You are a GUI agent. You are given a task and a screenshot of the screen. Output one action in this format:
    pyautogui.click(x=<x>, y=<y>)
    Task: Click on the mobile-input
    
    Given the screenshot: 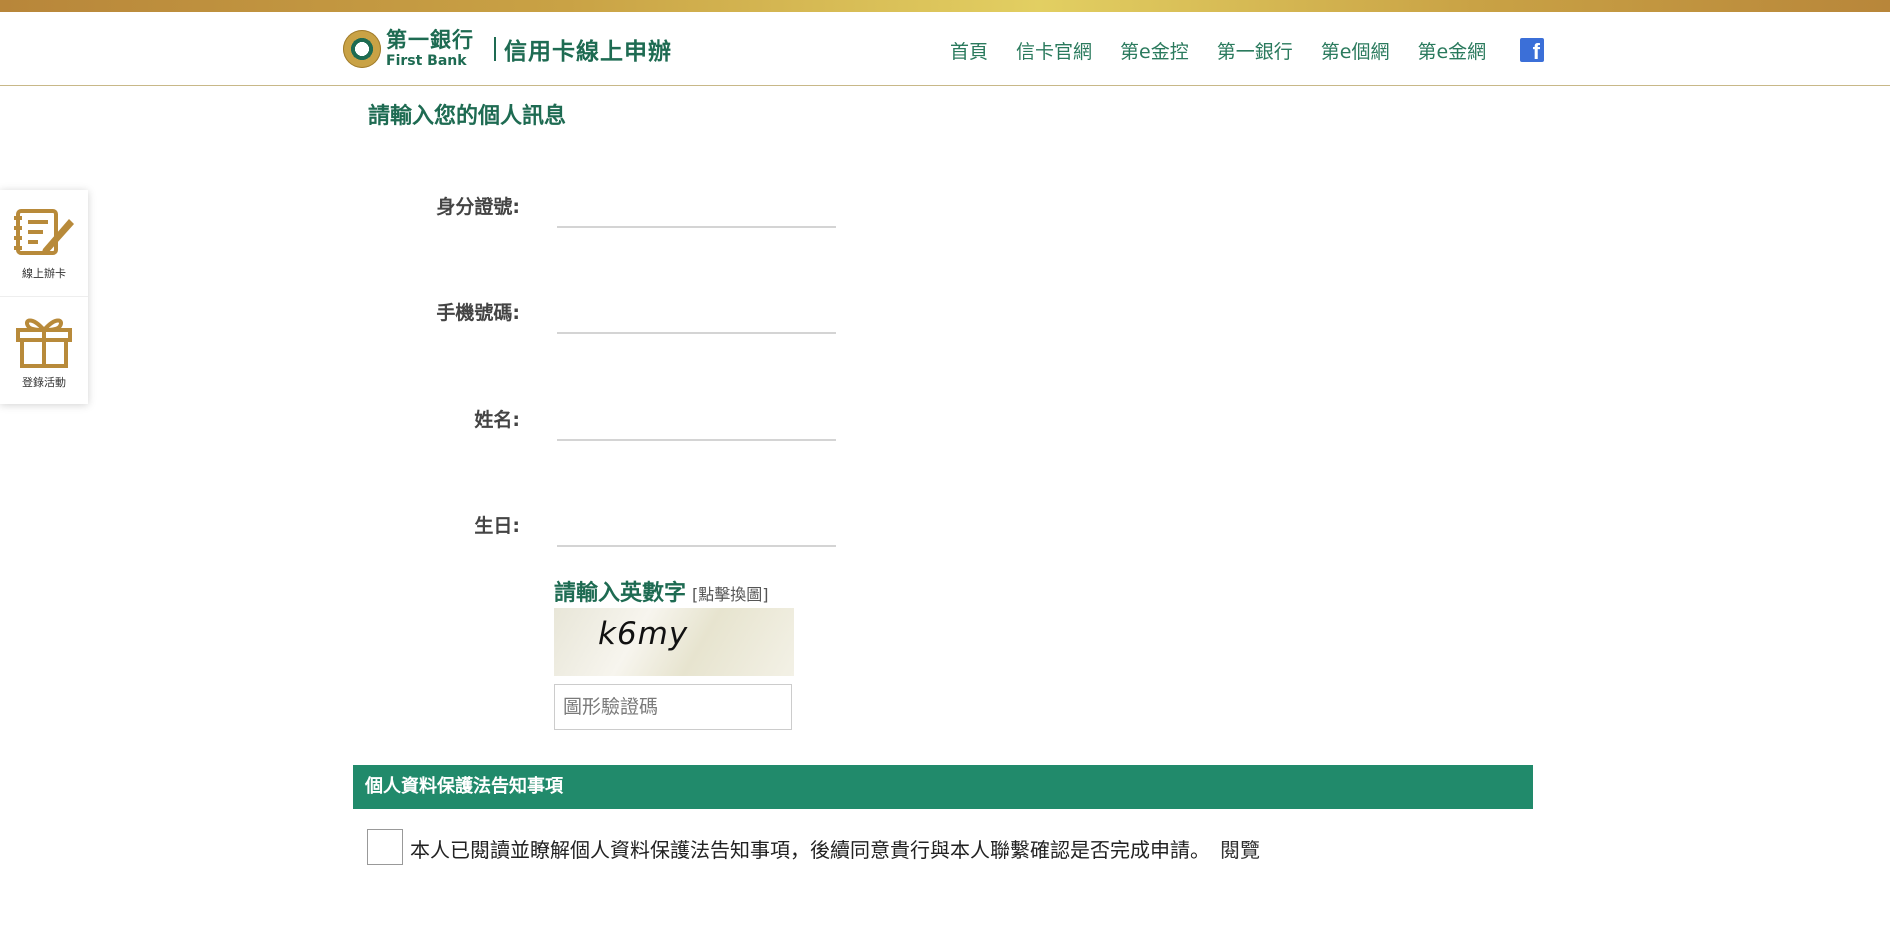 What is the action you would take?
    pyautogui.click(x=696, y=321)
    